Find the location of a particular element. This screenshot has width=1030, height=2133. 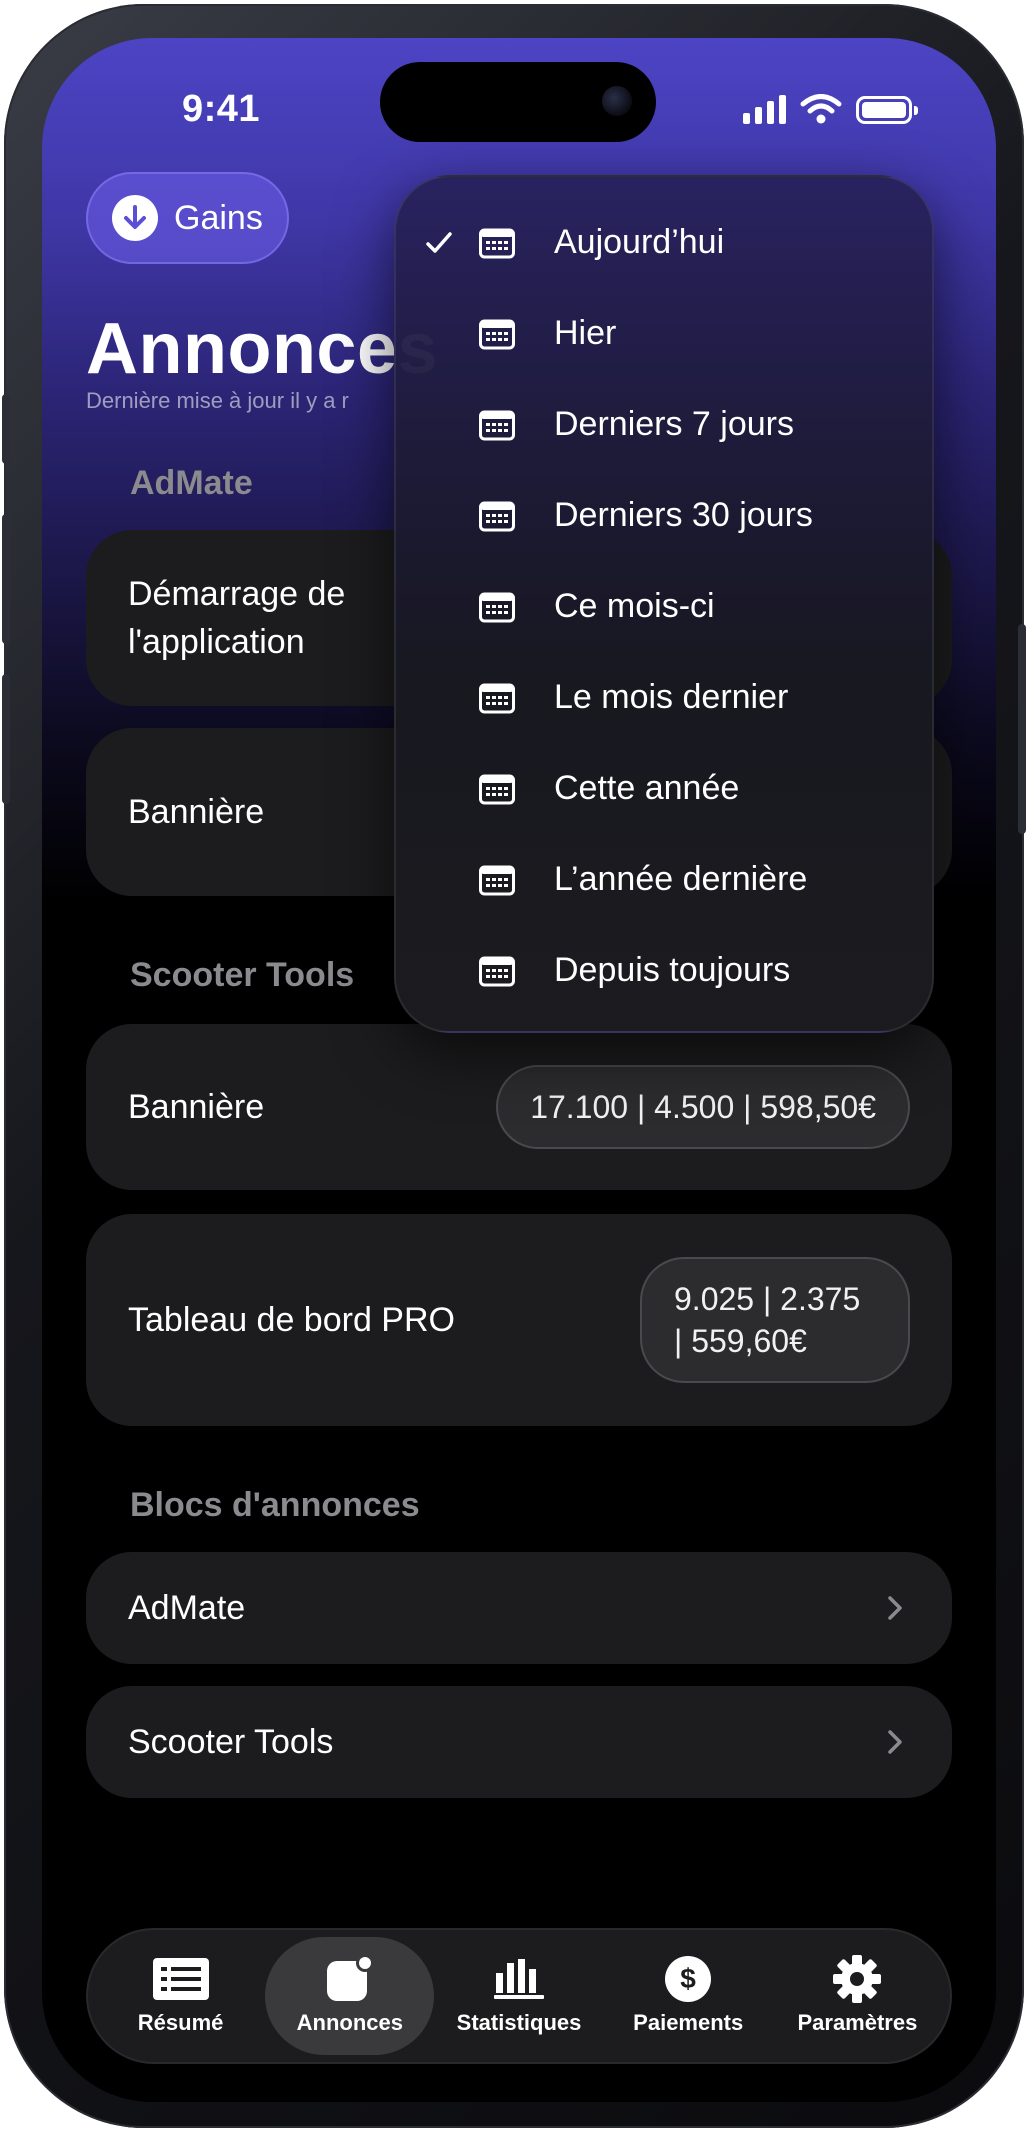

row-label: Bannière is located at coordinates (196, 1107).